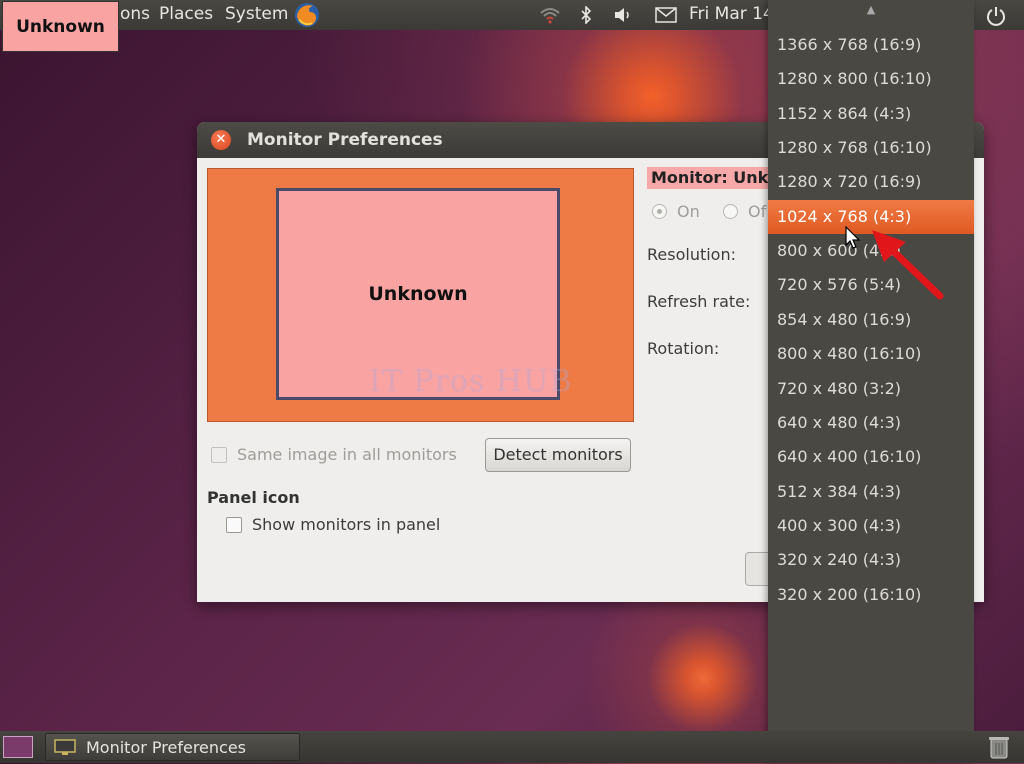 The width and height of the screenshot is (1024, 764). I want to click on panel-icon-heading: Panel icon, so click(253, 497).